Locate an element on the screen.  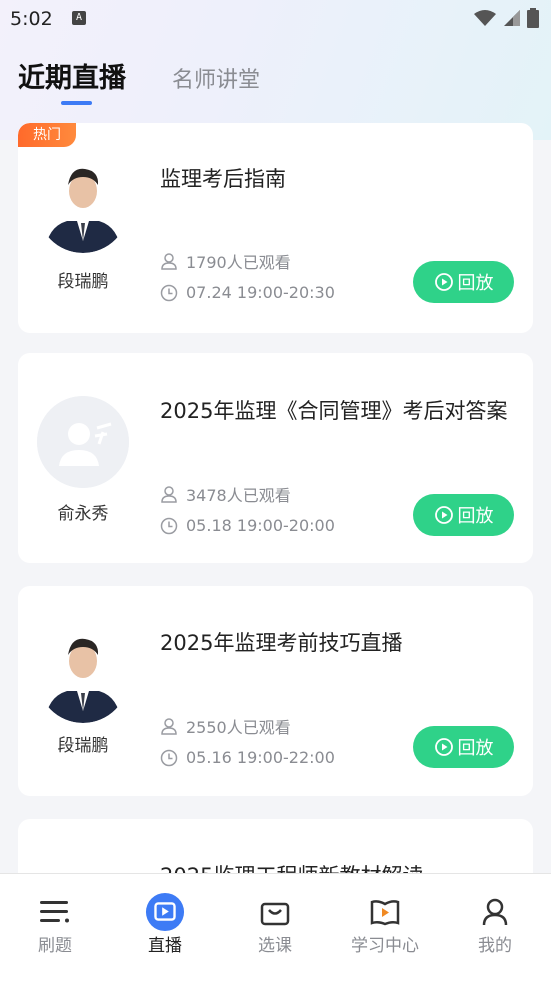
list-icon is located at coordinates (55, 912).